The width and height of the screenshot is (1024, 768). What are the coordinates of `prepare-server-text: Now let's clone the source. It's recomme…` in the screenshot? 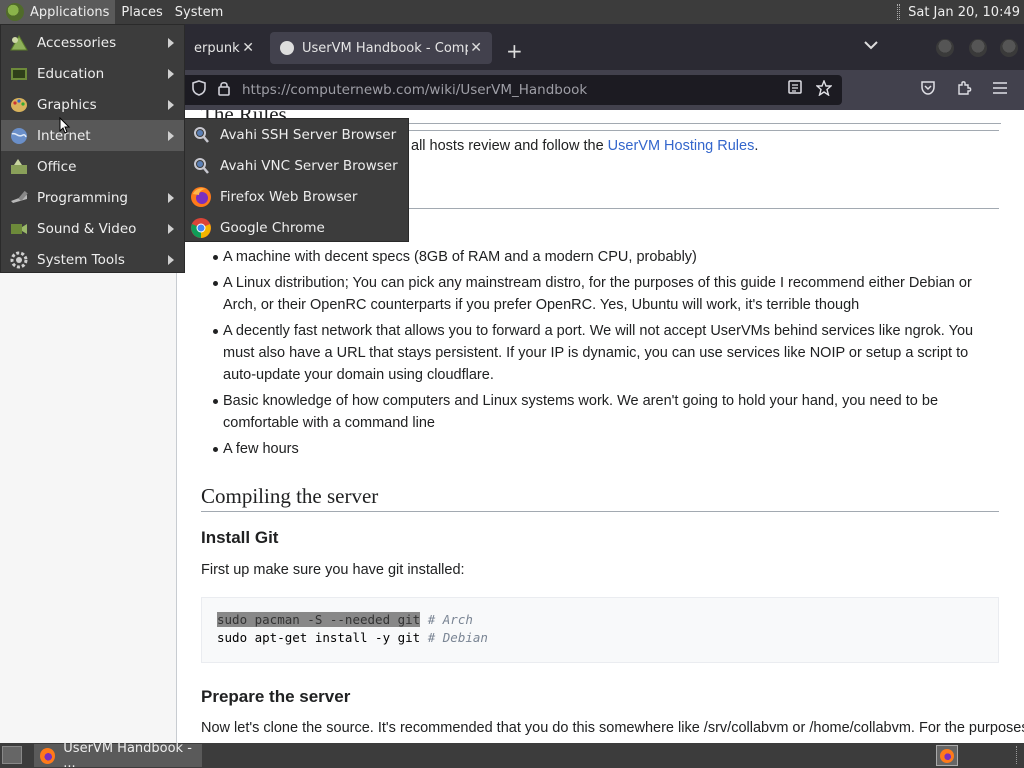 It's located at (612, 728).